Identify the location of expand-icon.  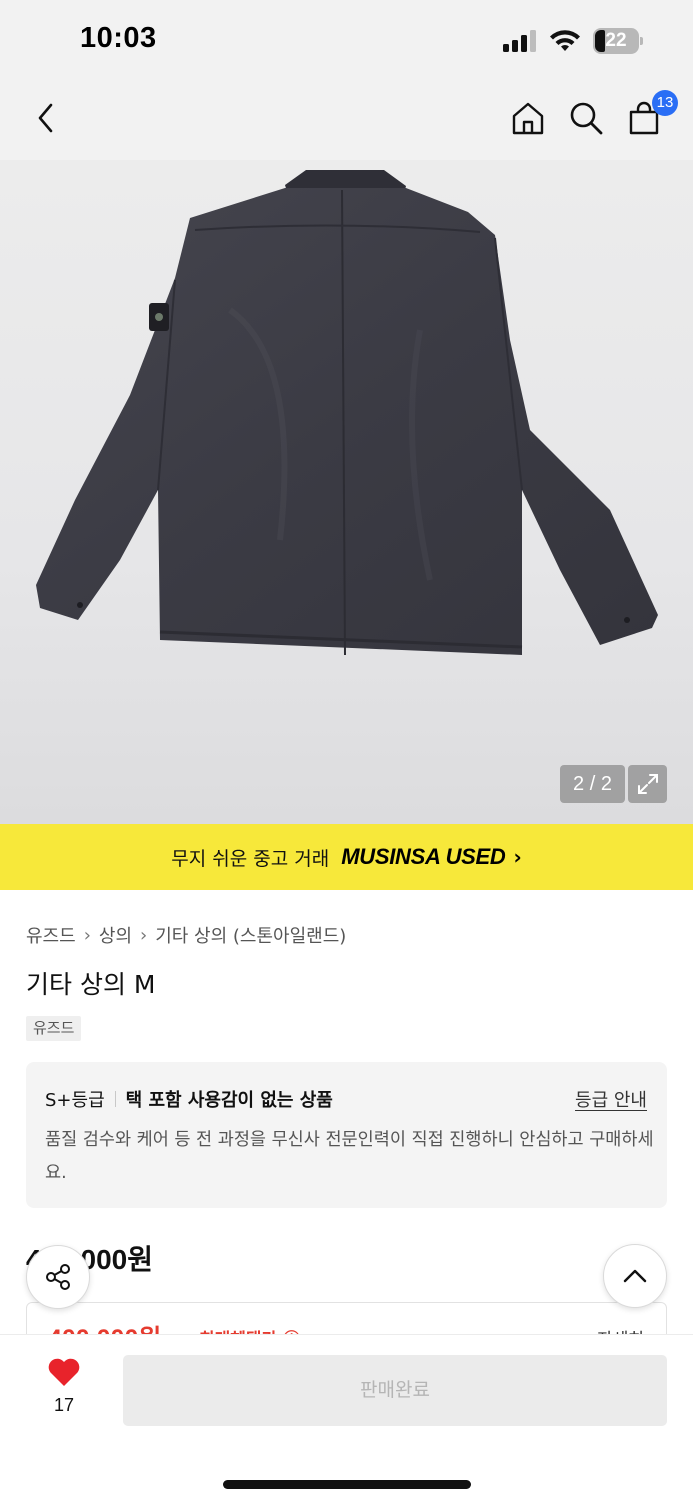
(647, 784).